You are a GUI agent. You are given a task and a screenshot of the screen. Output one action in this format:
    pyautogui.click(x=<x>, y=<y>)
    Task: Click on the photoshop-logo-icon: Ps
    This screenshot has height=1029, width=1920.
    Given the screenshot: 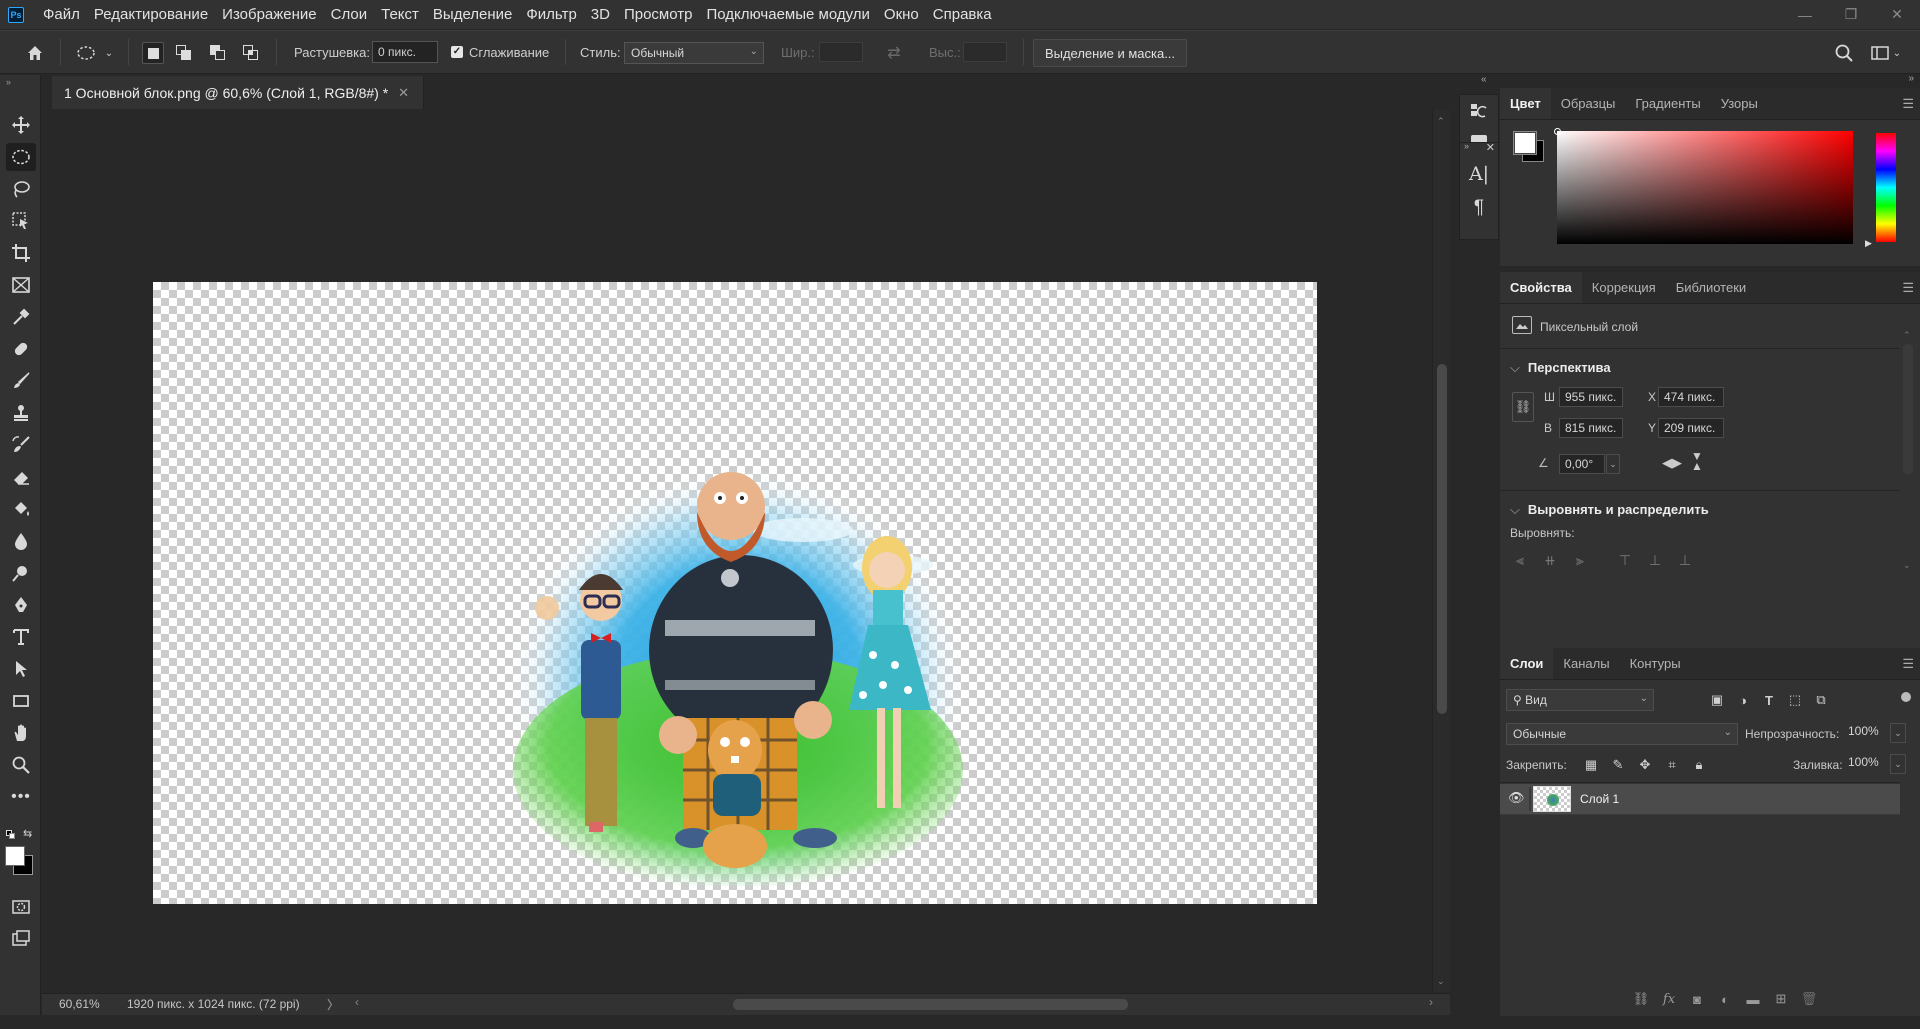 What is the action you would take?
    pyautogui.click(x=16, y=14)
    